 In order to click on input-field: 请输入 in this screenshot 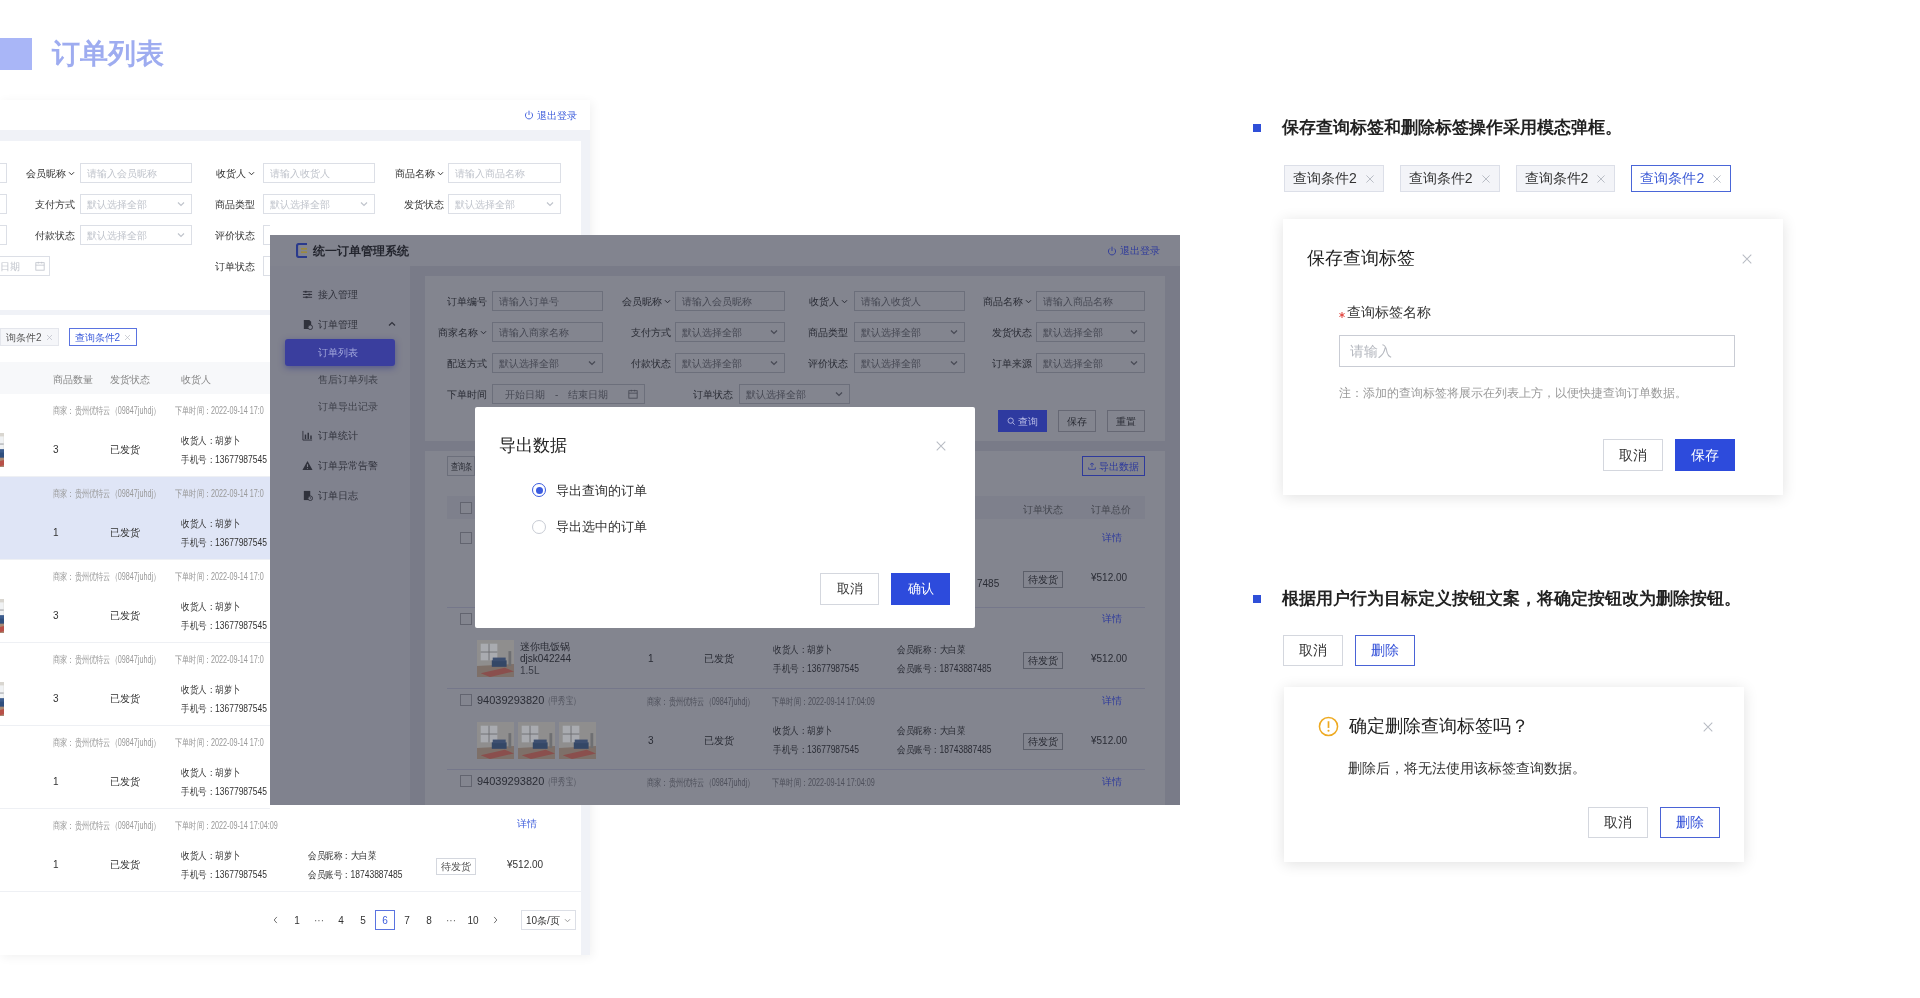, I will do `click(1537, 351)`.